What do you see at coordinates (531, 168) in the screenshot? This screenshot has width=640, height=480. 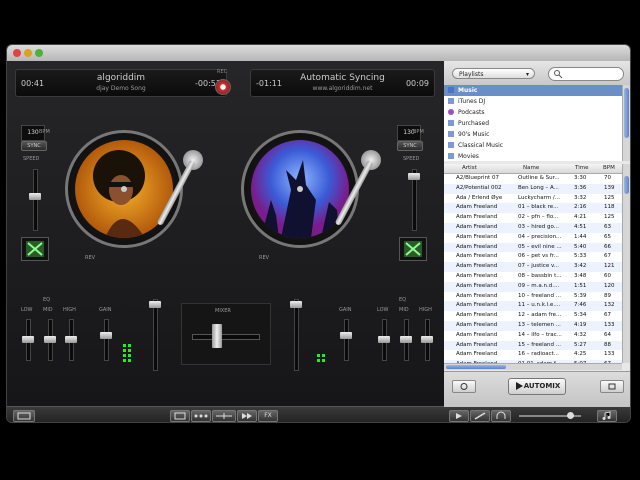 I see `column-header-name: Name` at bounding box center [531, 168].